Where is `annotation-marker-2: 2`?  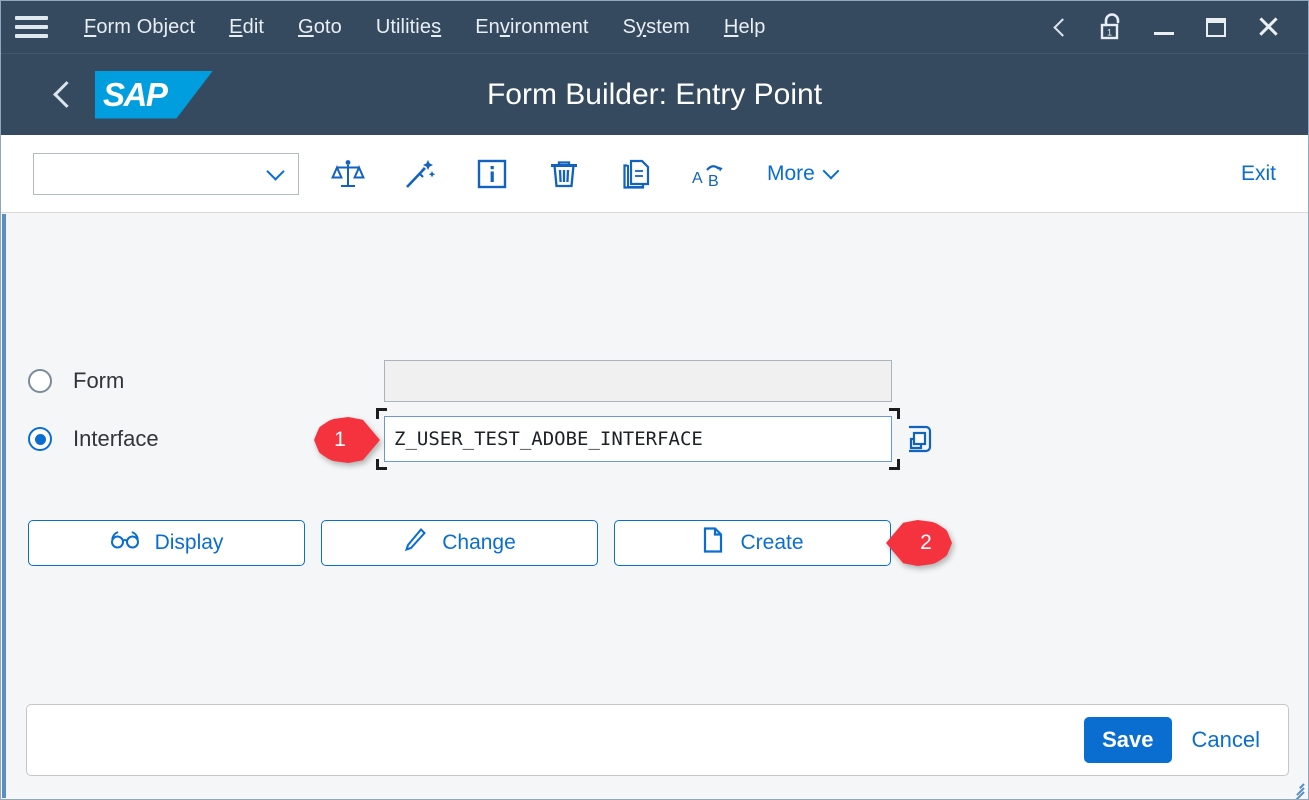 annotation-marker-2: 2 is located at coordinates (919, 543).